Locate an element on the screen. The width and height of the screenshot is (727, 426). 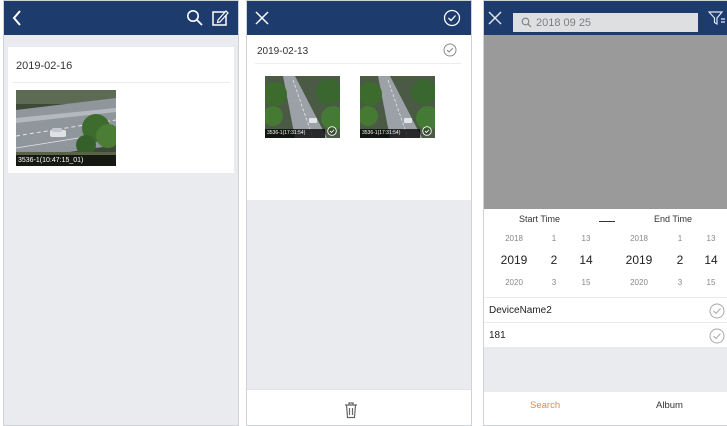
search-input is located at coordinates (615, 22).